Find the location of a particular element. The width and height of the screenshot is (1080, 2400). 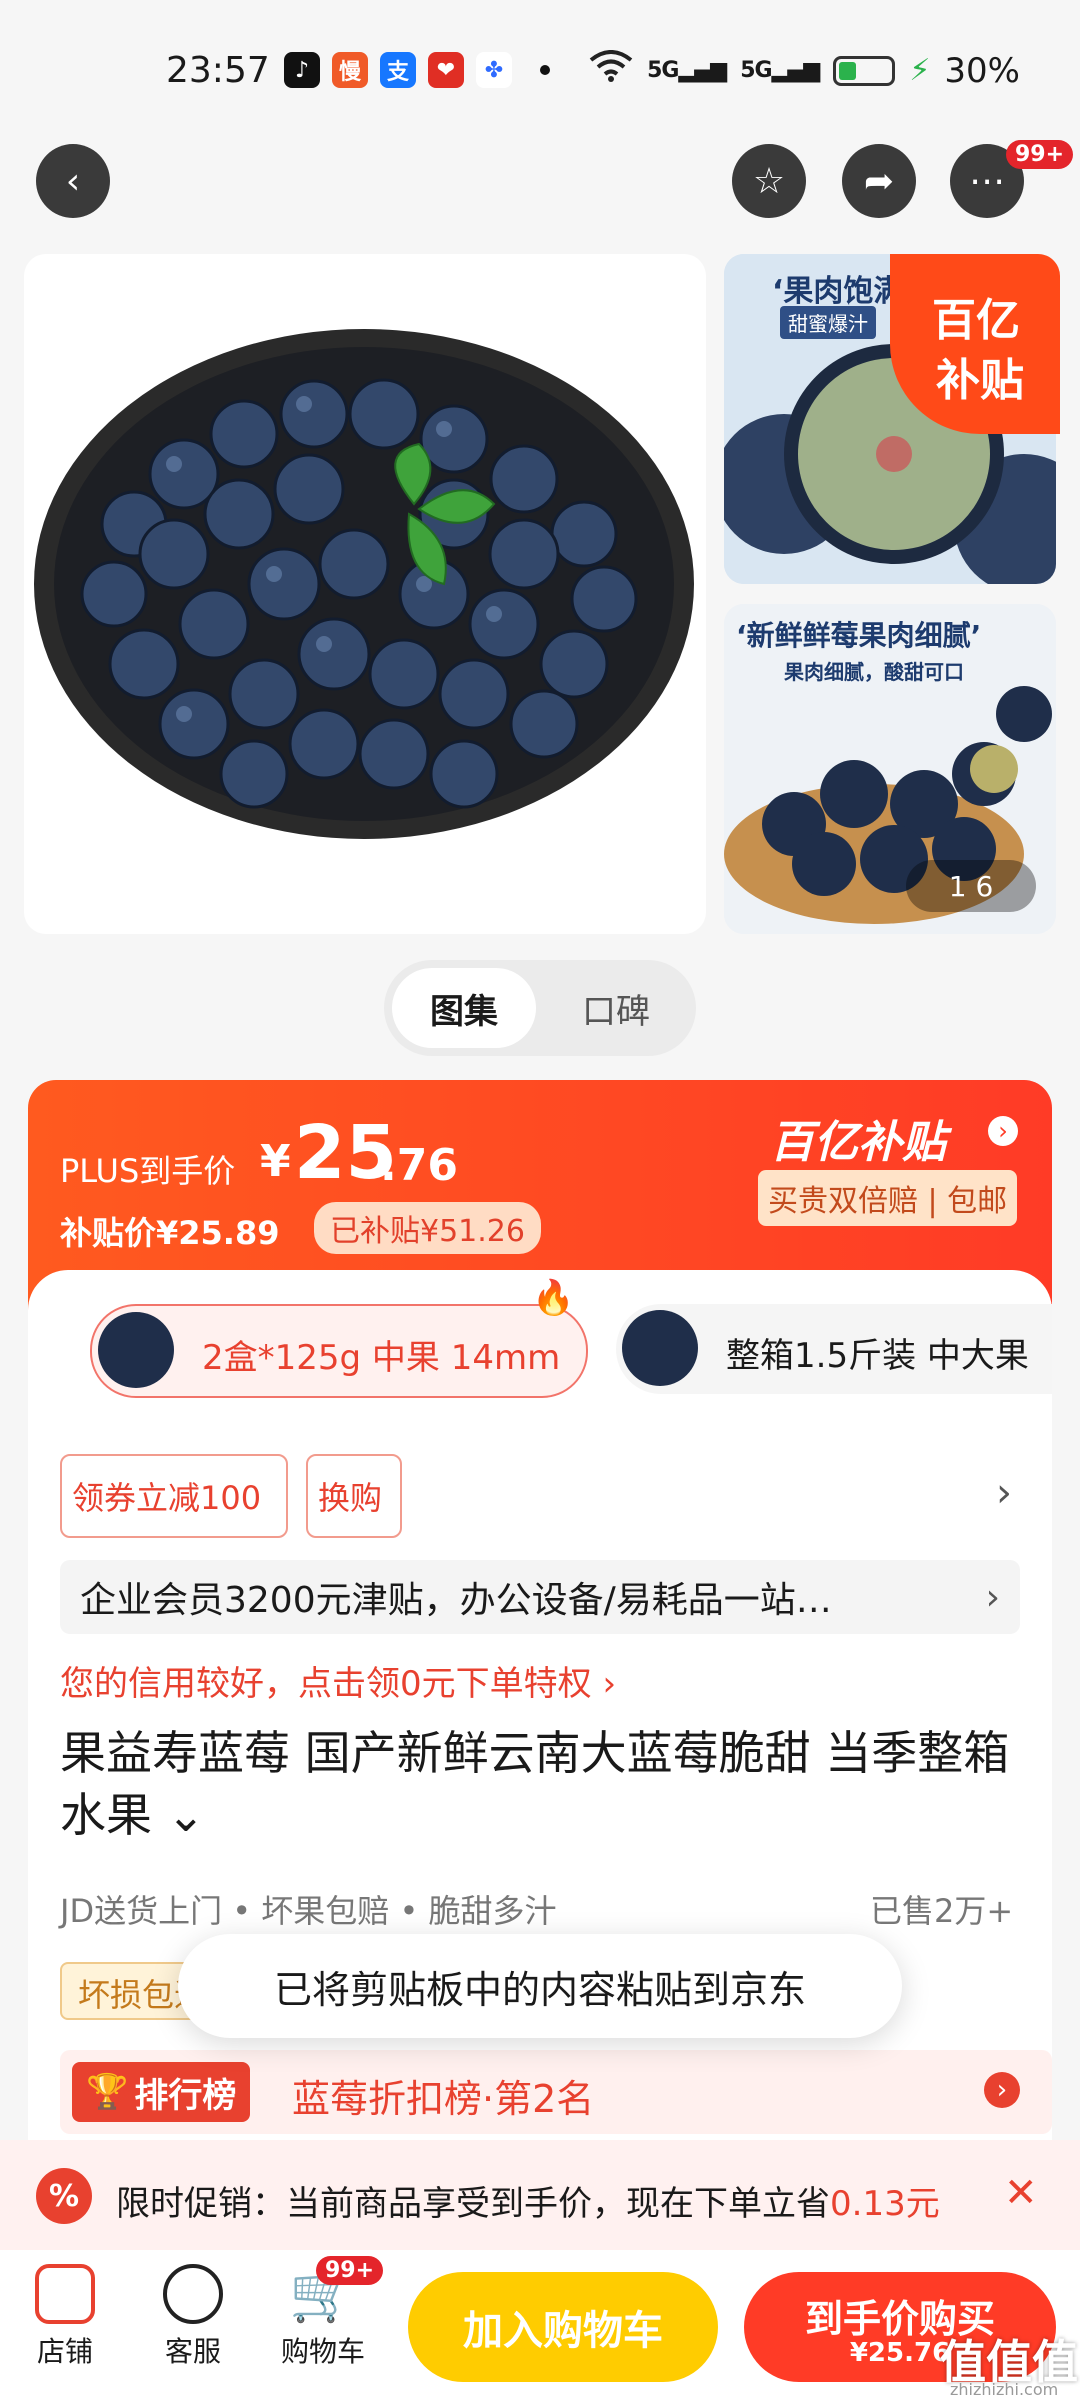

trophy-icon: 🏆 is located at coordinates (107, 2092).